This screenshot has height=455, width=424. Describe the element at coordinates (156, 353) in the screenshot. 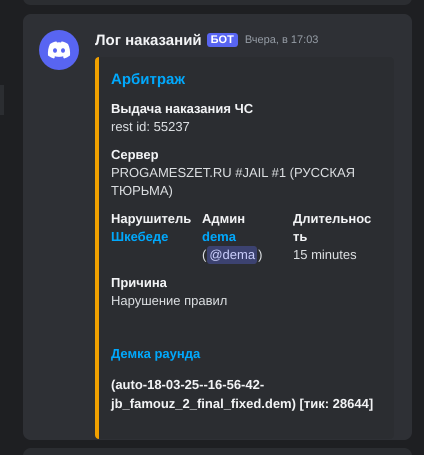

I see `section-title: Демка раунда` at that location.